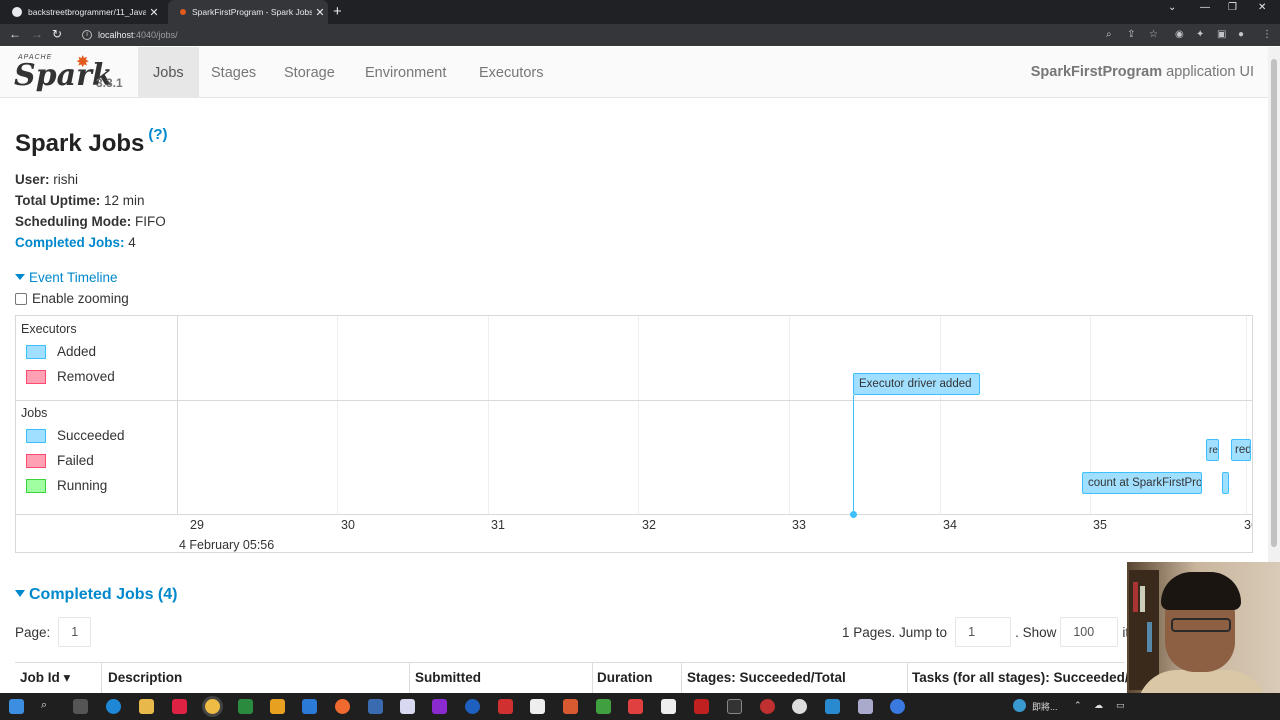 The image size is (1280, 720). I want to click on browser-tab-spark: SparkFirstProgram - Spark Jobs ✕, so click(248, 12).